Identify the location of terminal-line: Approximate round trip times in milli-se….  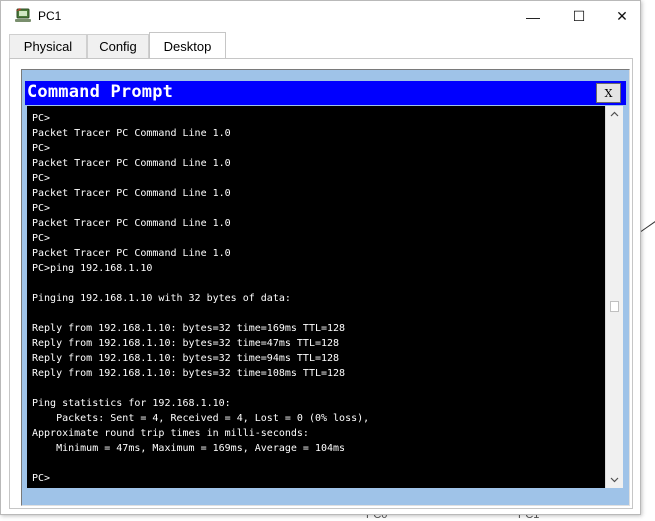
(170, 433).